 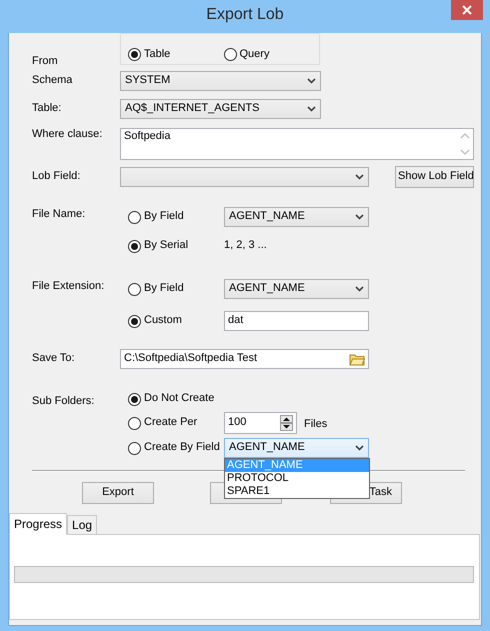 What do you see at coordinates (237, 423) in the screenshot?
I see `field-value: 100` at bounding box center [237, 423].